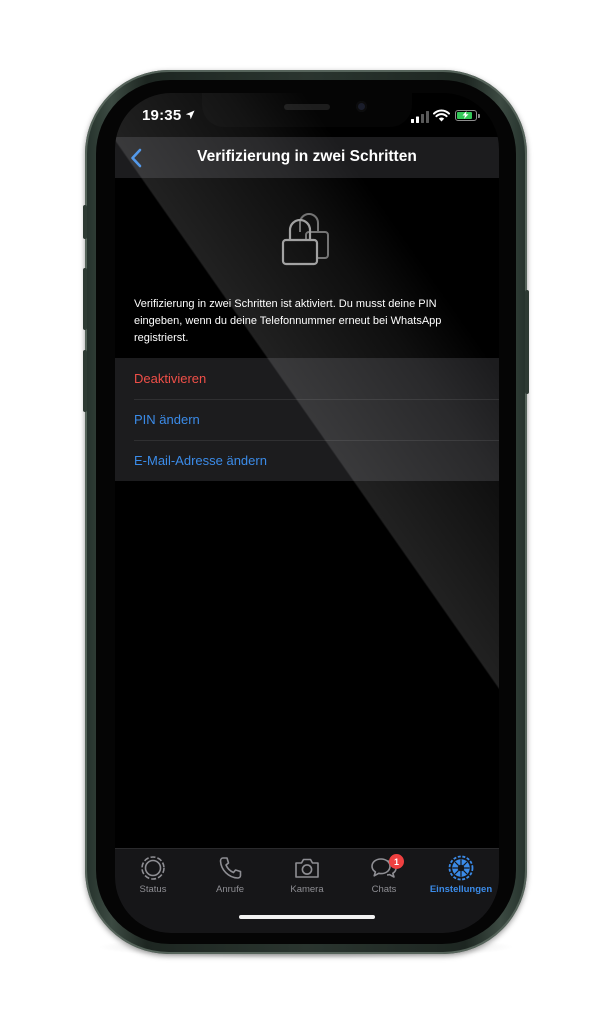 The image size is (614, 1024). Describe the element at coordinates (167, 419) in the screenshot. I see `change-pin-label: PIN ändern` at that location.